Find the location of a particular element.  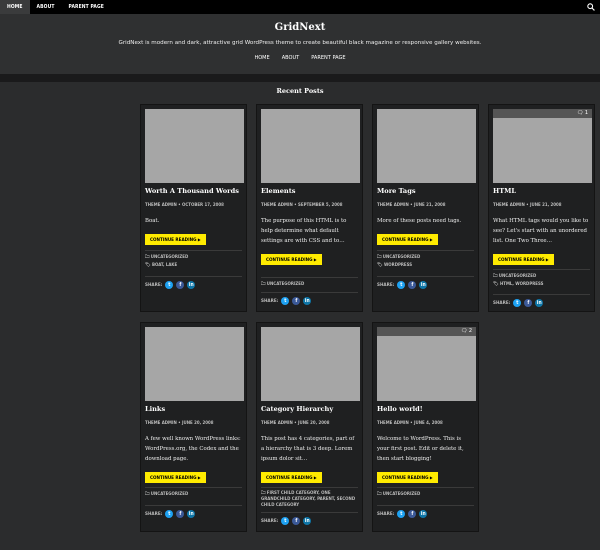

comment-icon: 🗨 is located at coordinates (580, 113).